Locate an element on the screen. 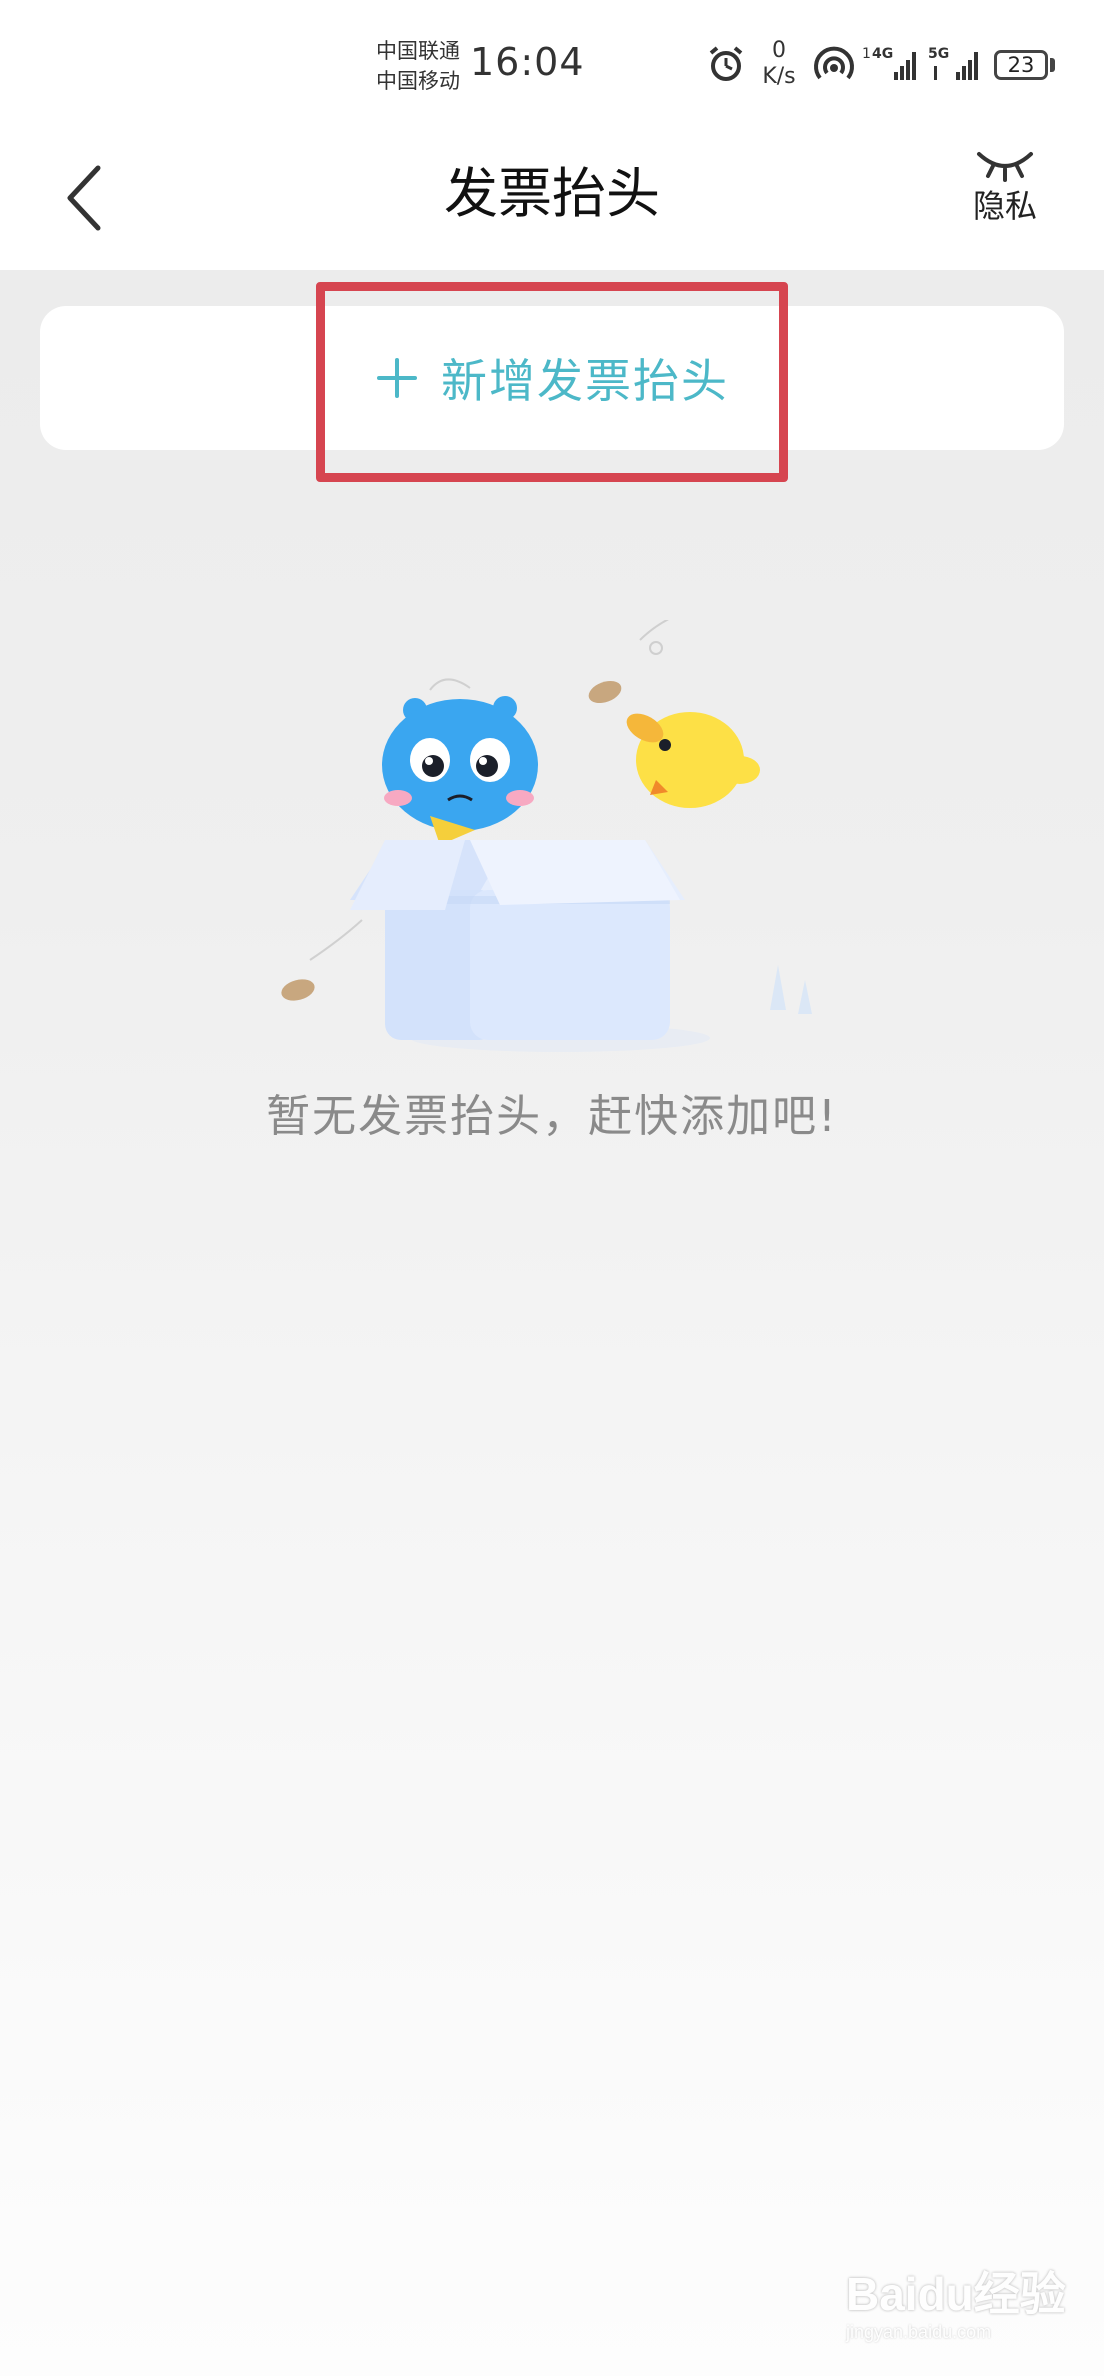  empty-box-illustration is located at coordinates (546, 836).